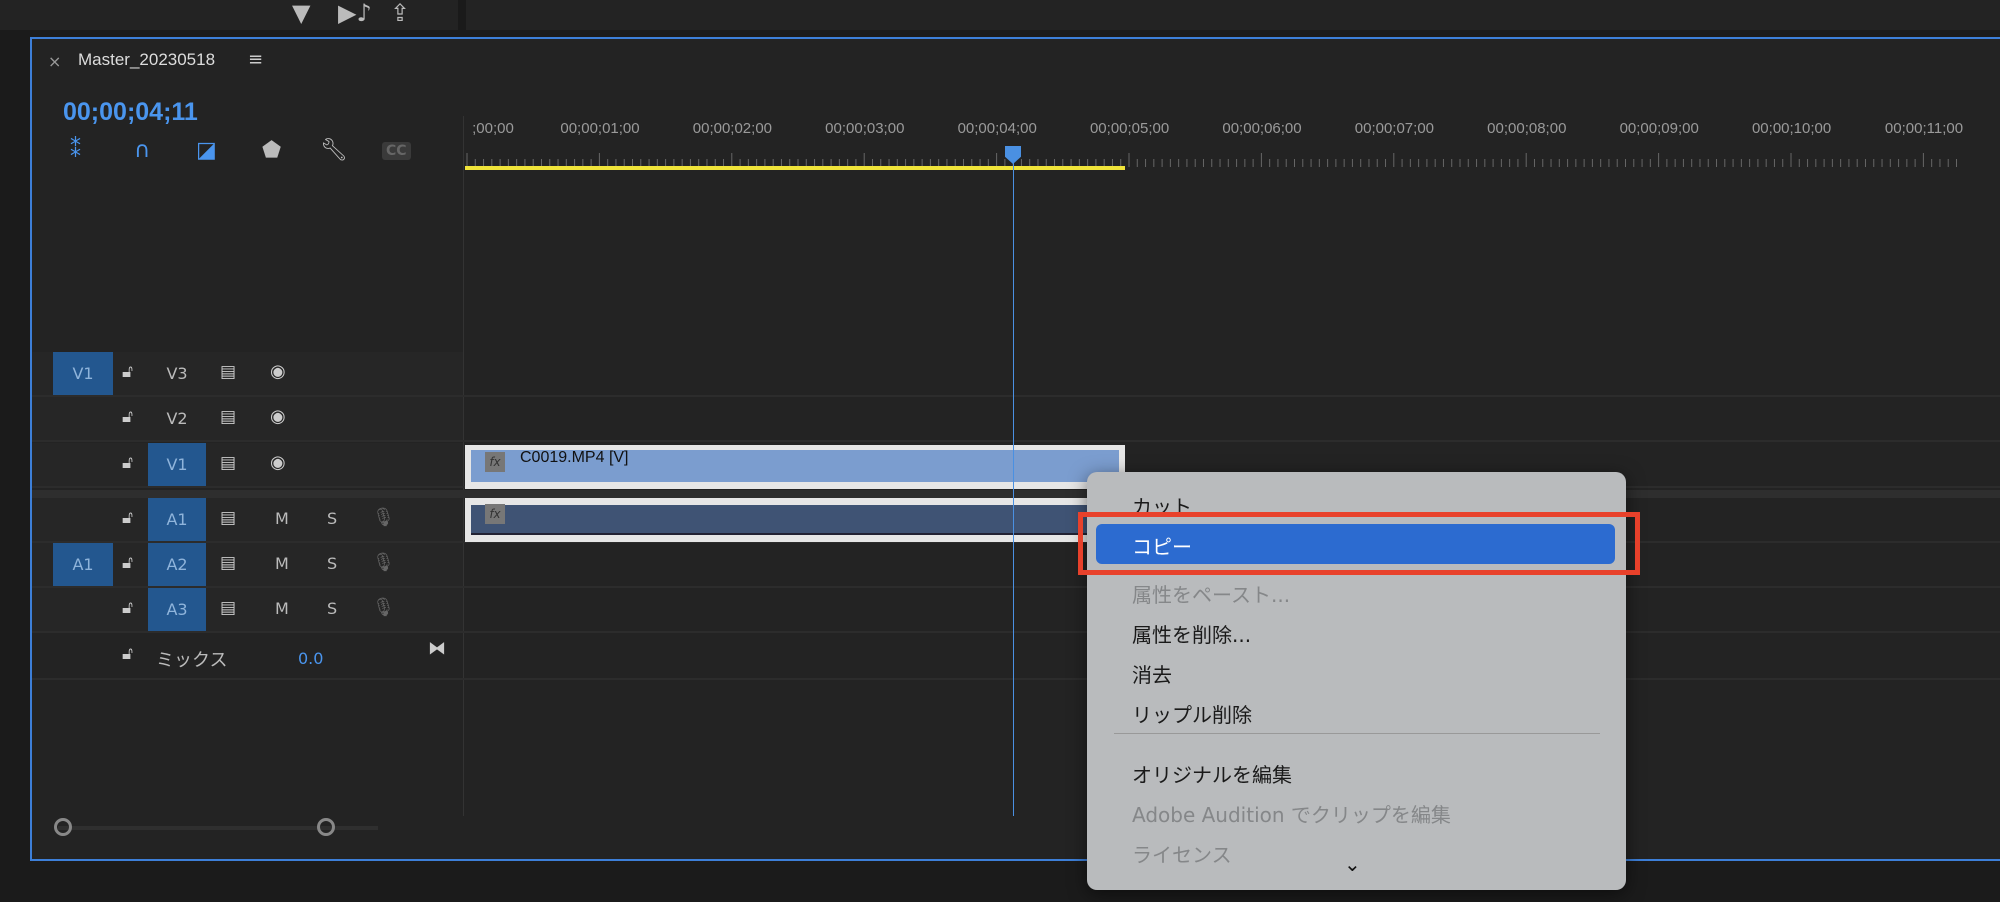 The image size is (2000, 902). I want to click on zoom-scrollbar, so click(255, 828).